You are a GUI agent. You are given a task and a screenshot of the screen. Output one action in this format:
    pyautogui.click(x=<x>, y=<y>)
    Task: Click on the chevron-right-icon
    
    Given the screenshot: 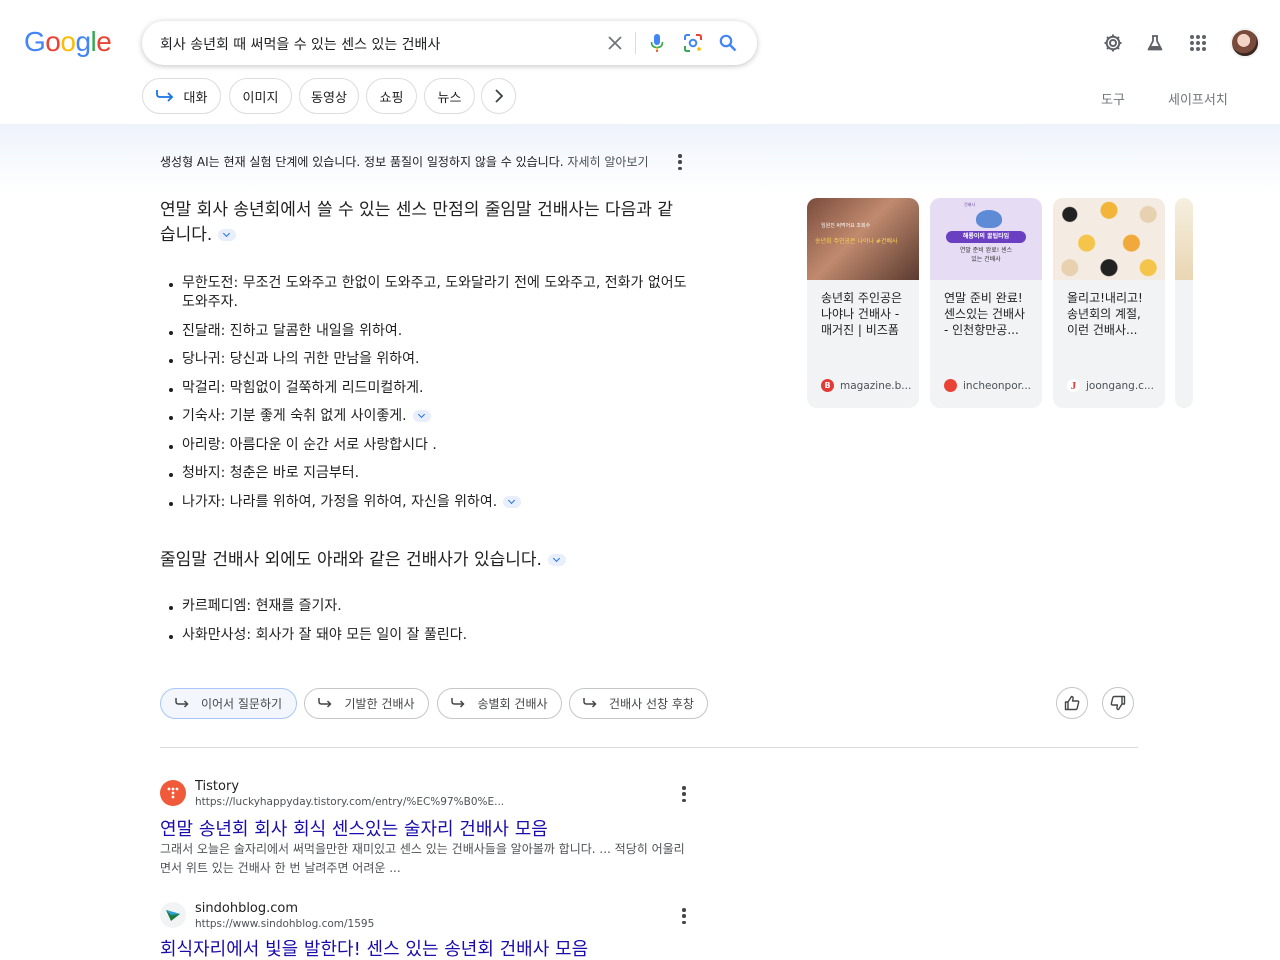 What is the action you would take?
    pyautogui.click(x=498, y=96)
    